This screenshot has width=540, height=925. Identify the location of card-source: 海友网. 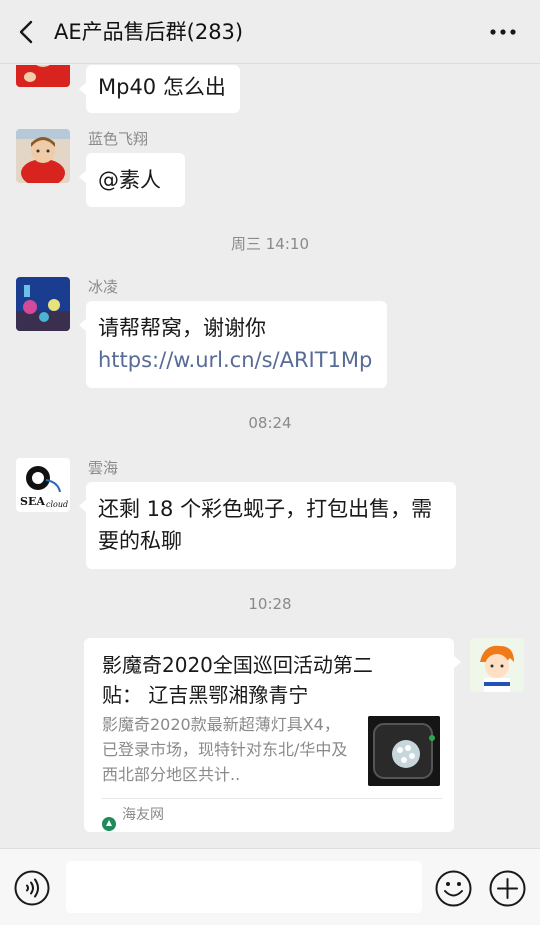
(143, 815).